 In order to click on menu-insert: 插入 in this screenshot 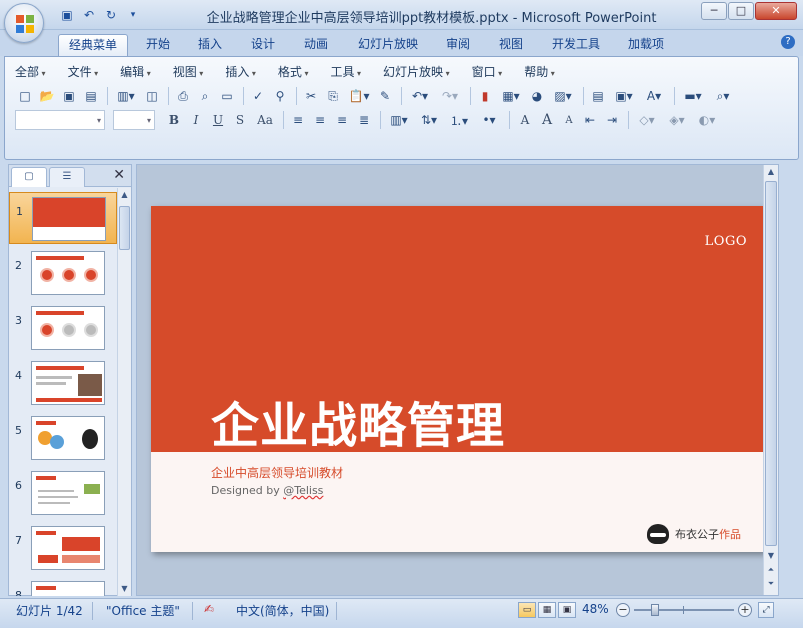, I will do `click(240, 72)`.